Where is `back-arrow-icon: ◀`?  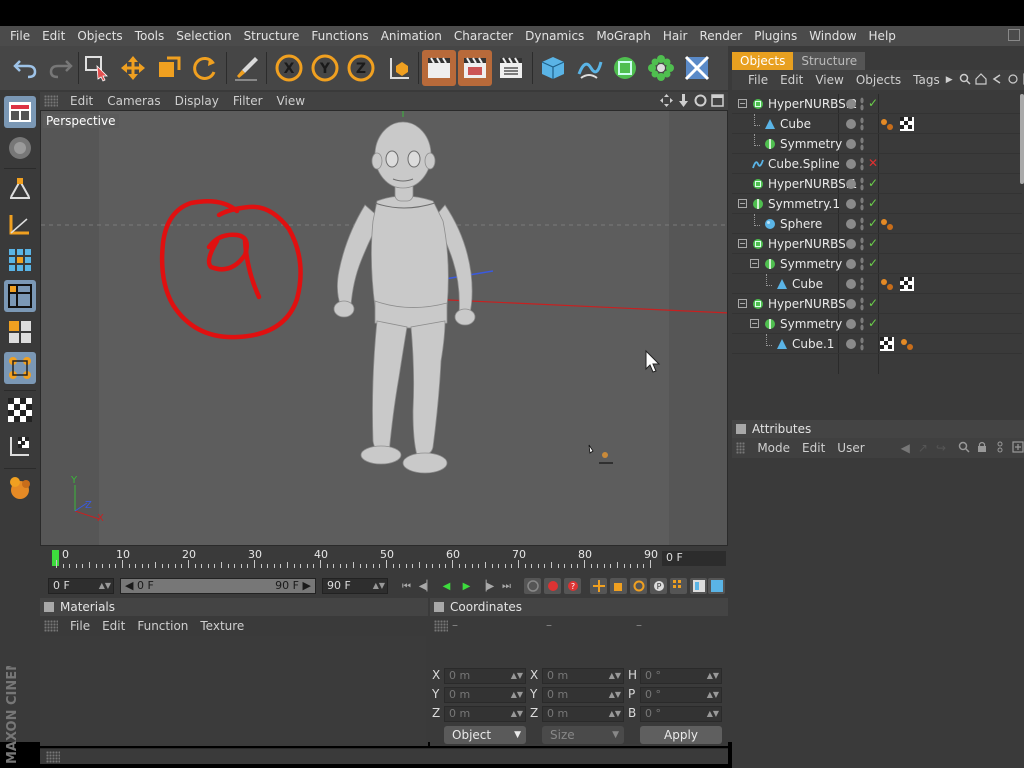
back-arrow-icon: ◀ is located at coordinates (905, 448).